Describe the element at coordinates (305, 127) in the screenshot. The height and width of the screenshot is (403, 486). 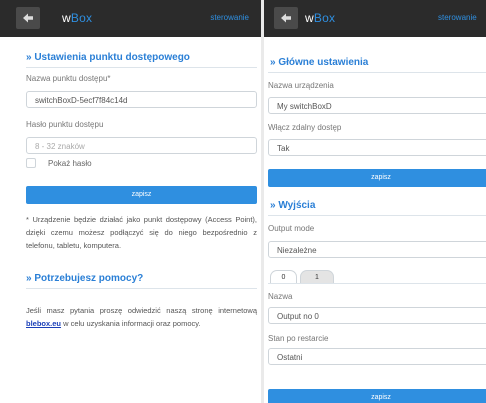
I see `remote-access-label: Włącz zdalny dostęp` at that location.